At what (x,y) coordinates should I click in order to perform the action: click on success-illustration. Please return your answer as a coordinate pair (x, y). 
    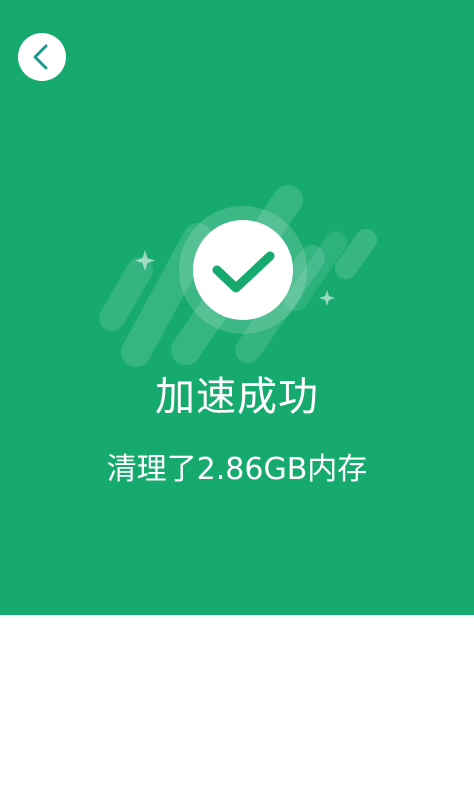
    Looking at the image, I should click on (238, 276).